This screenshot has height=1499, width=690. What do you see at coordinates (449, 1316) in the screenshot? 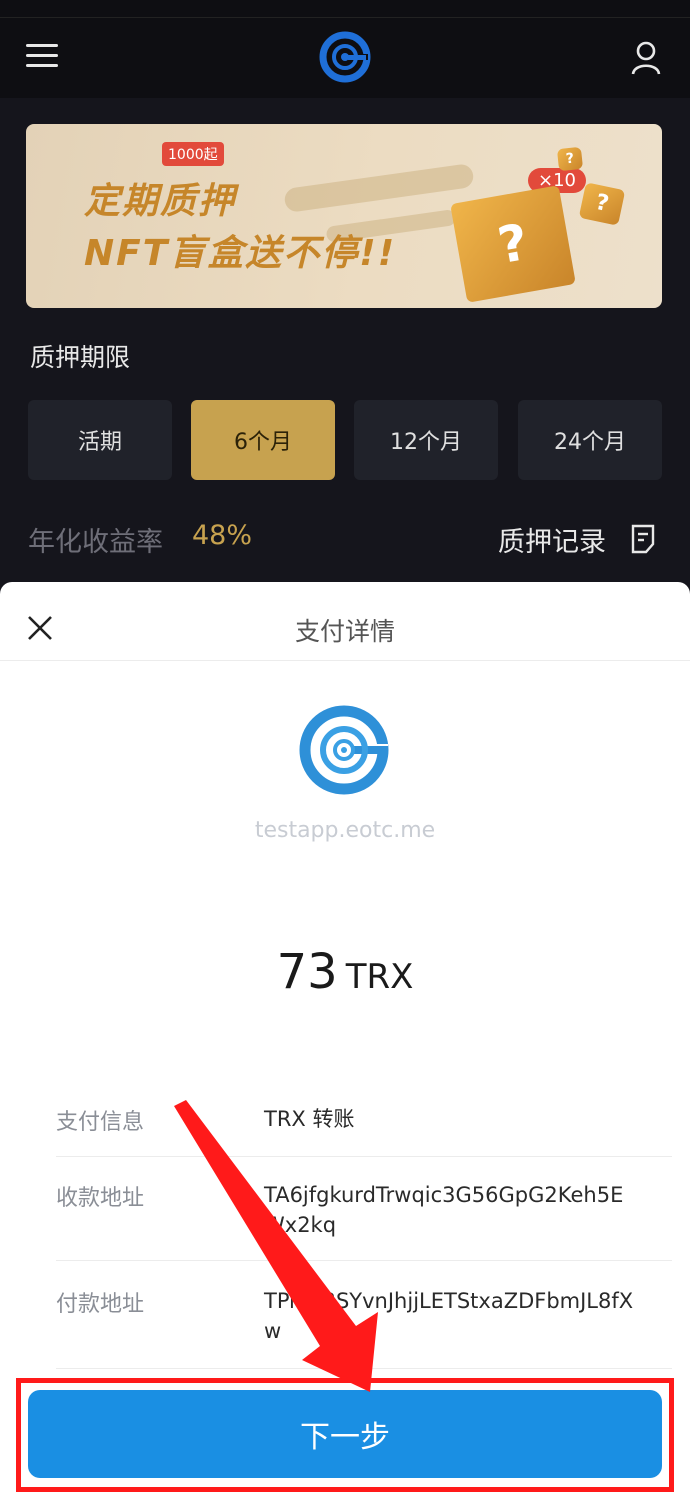
I see `paying-address-value: TPi4Z3SYvnJhjjLETStxaZDFbmJL8fXw` at bounding box center [449, 1316].